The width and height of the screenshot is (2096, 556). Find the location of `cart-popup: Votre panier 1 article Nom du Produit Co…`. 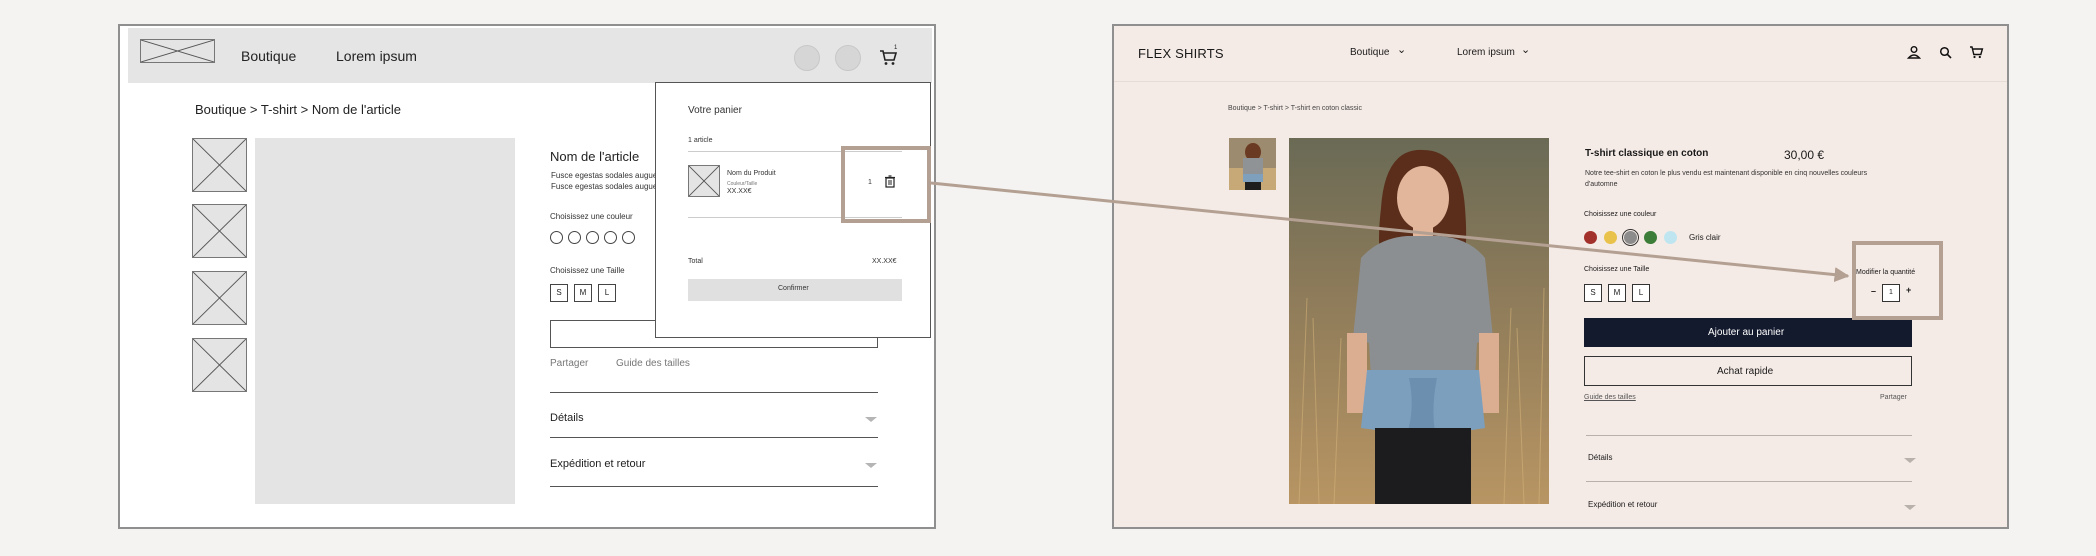

cart-popup: Votre panier 1 article Nom du Produit Co… is located at coordinates (793, 210).